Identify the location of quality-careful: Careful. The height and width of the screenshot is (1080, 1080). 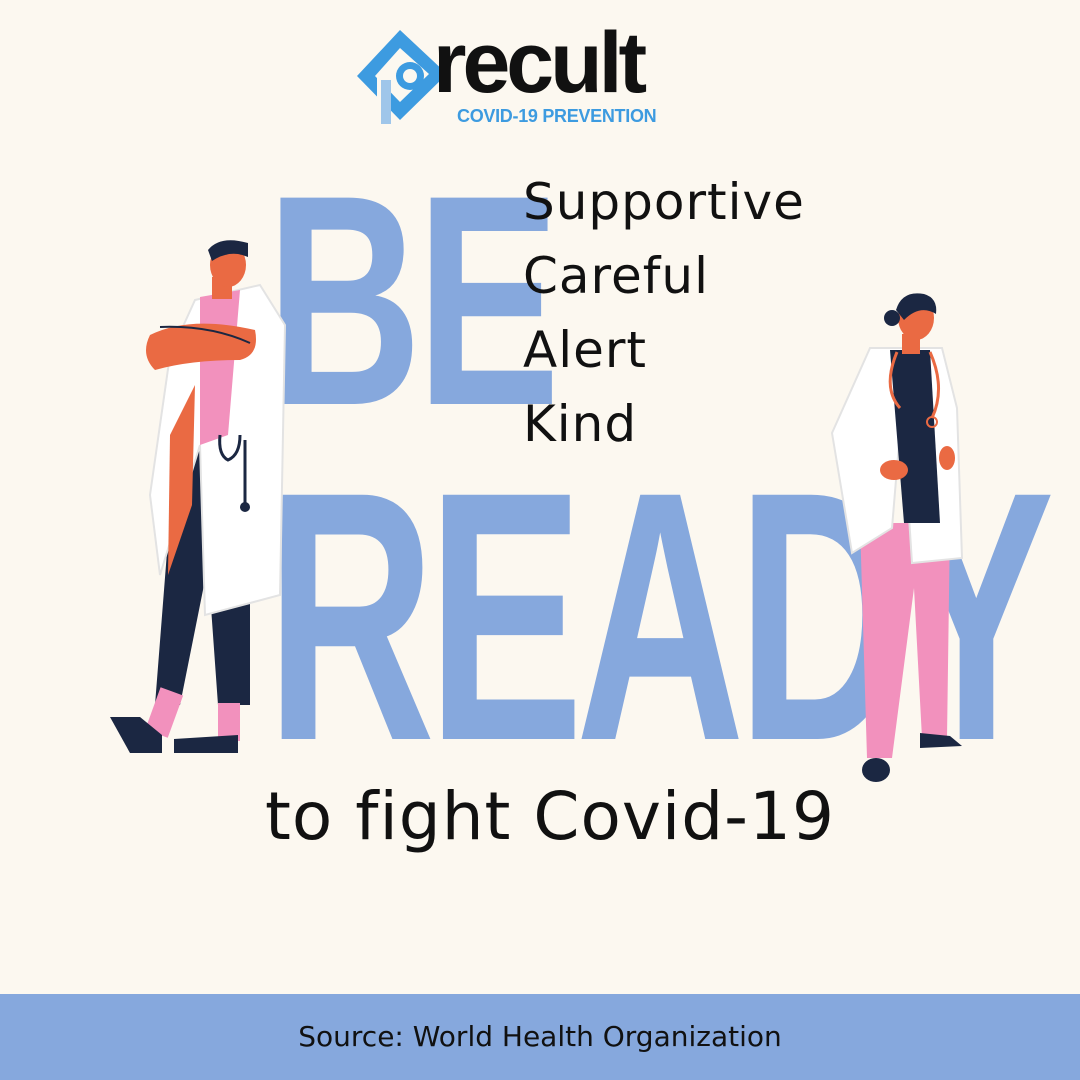
(616, 276).